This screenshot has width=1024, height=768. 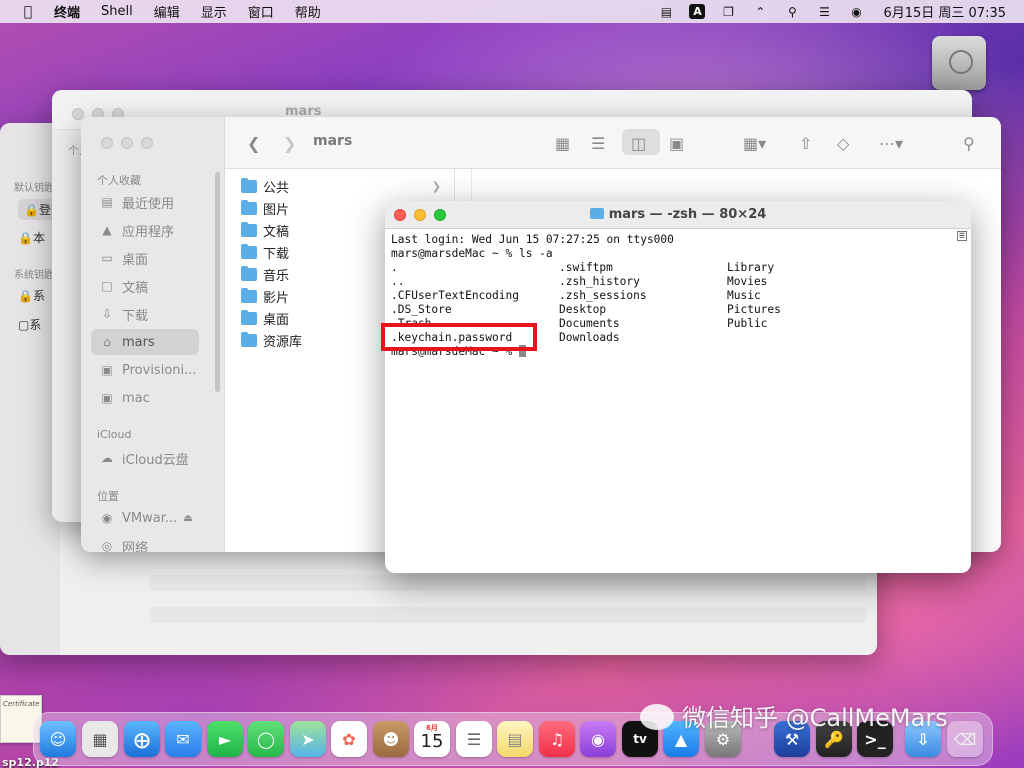 I want to click on list-view-icon: ☰, so click(x=598, y=143).